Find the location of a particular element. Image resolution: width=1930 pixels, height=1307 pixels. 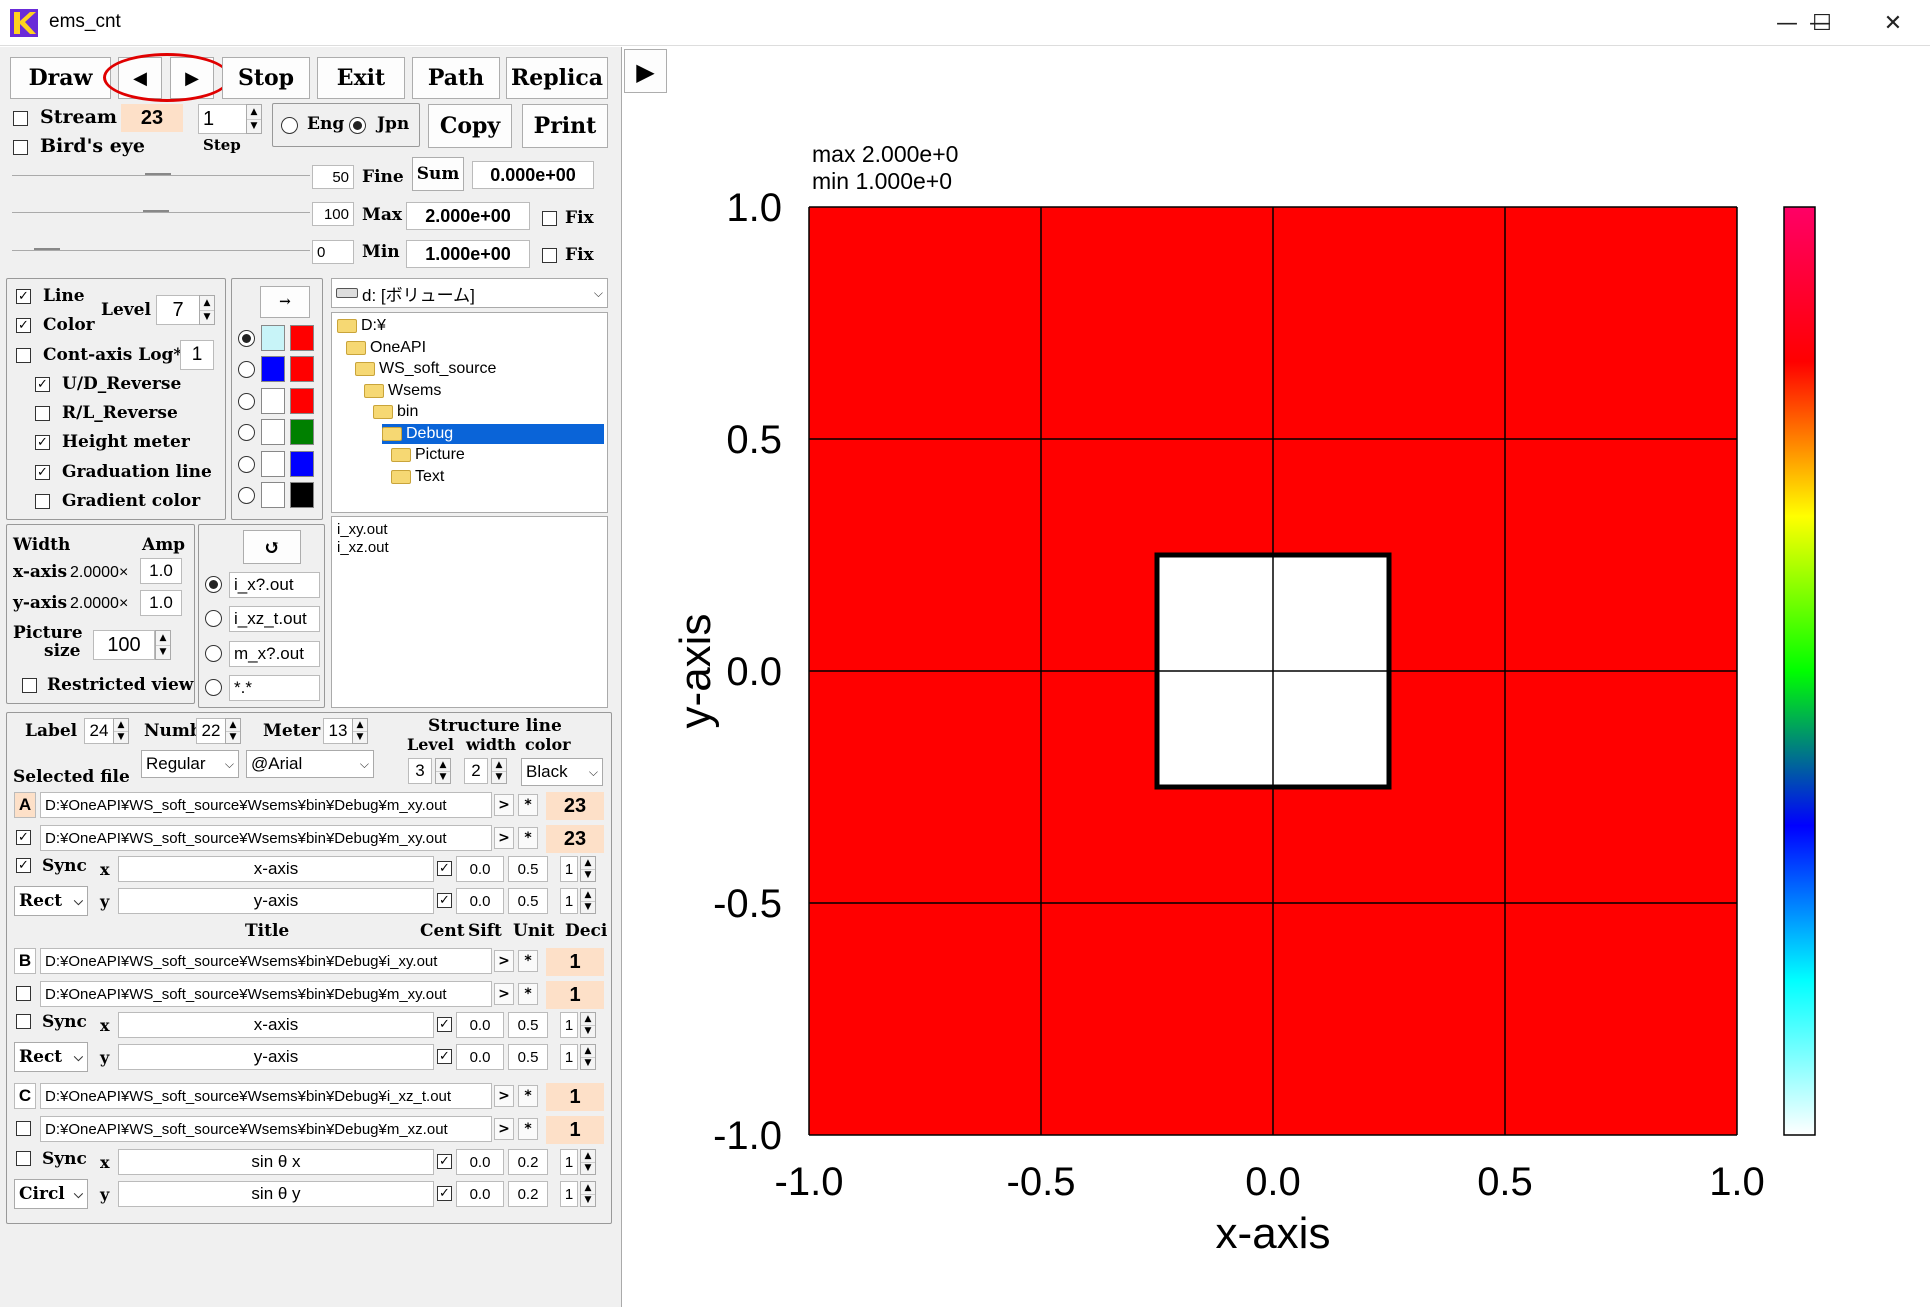

file-list: i_xy.out i_xz.out is located at coordinates (469, 612).